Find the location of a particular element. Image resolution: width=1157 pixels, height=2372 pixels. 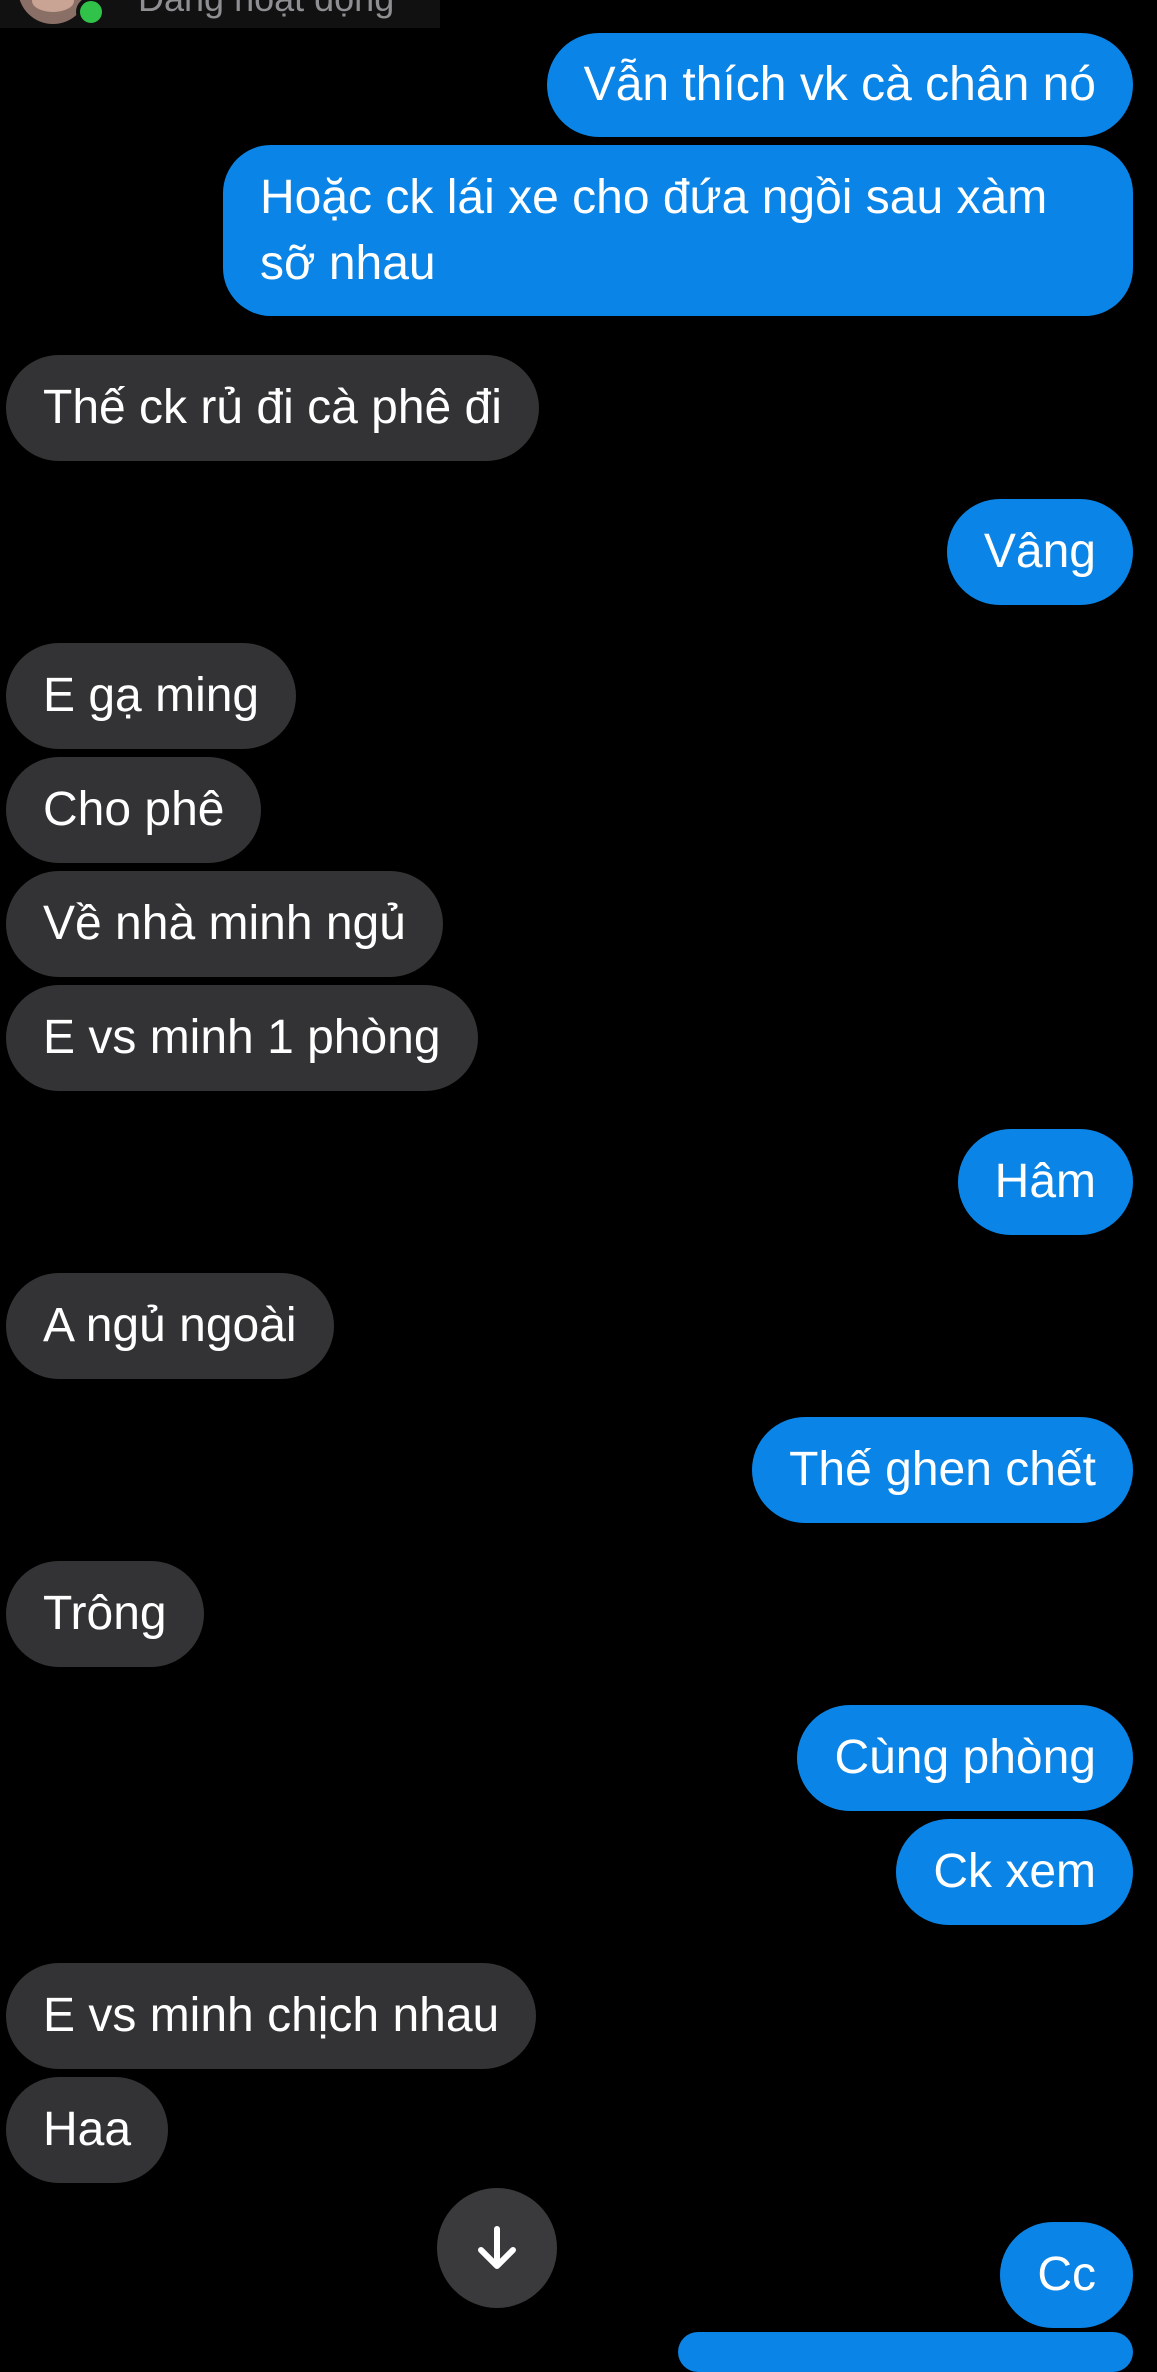

message-bubble-sent: Cc is located at coordinates (1066, 2275).